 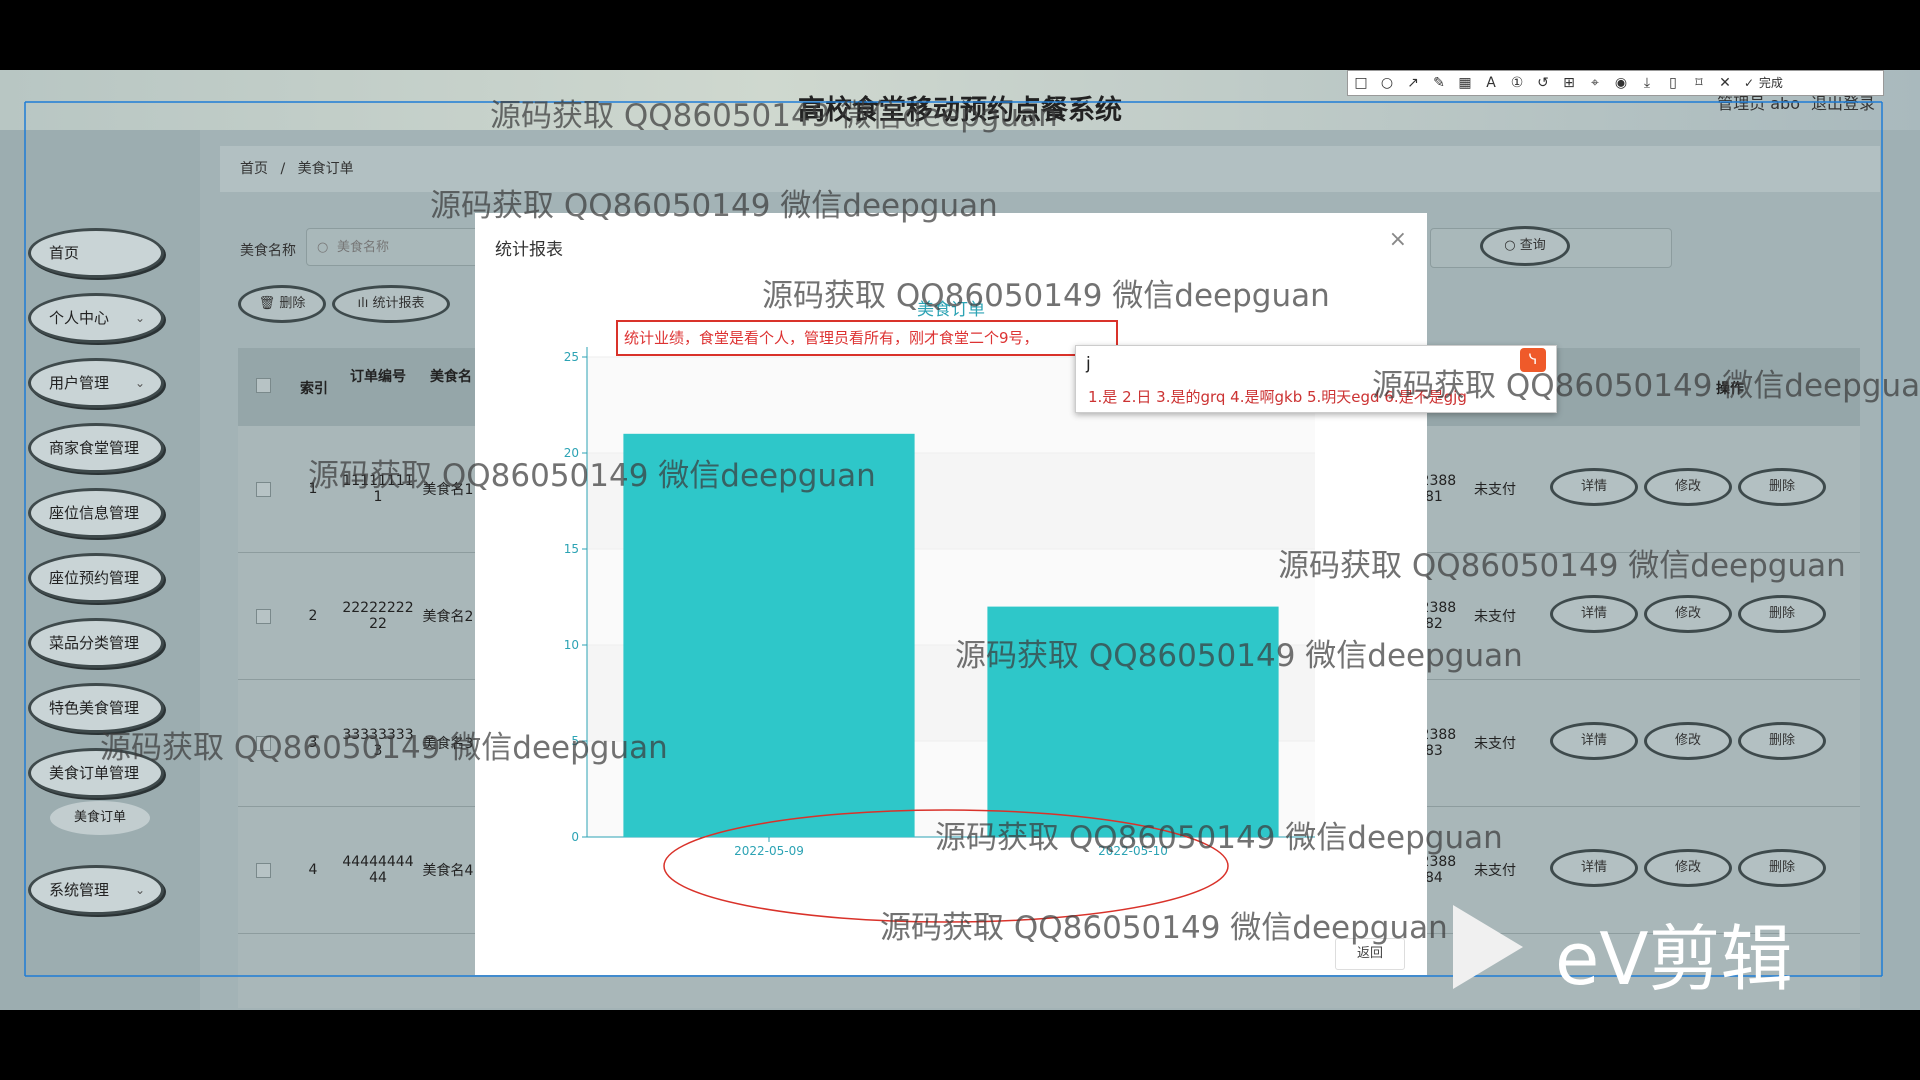 What do you see at coordinates (325, 169) in the screenshot?
I see `breadcrumb-current: 美食订单` at bounding box center [325, 169].